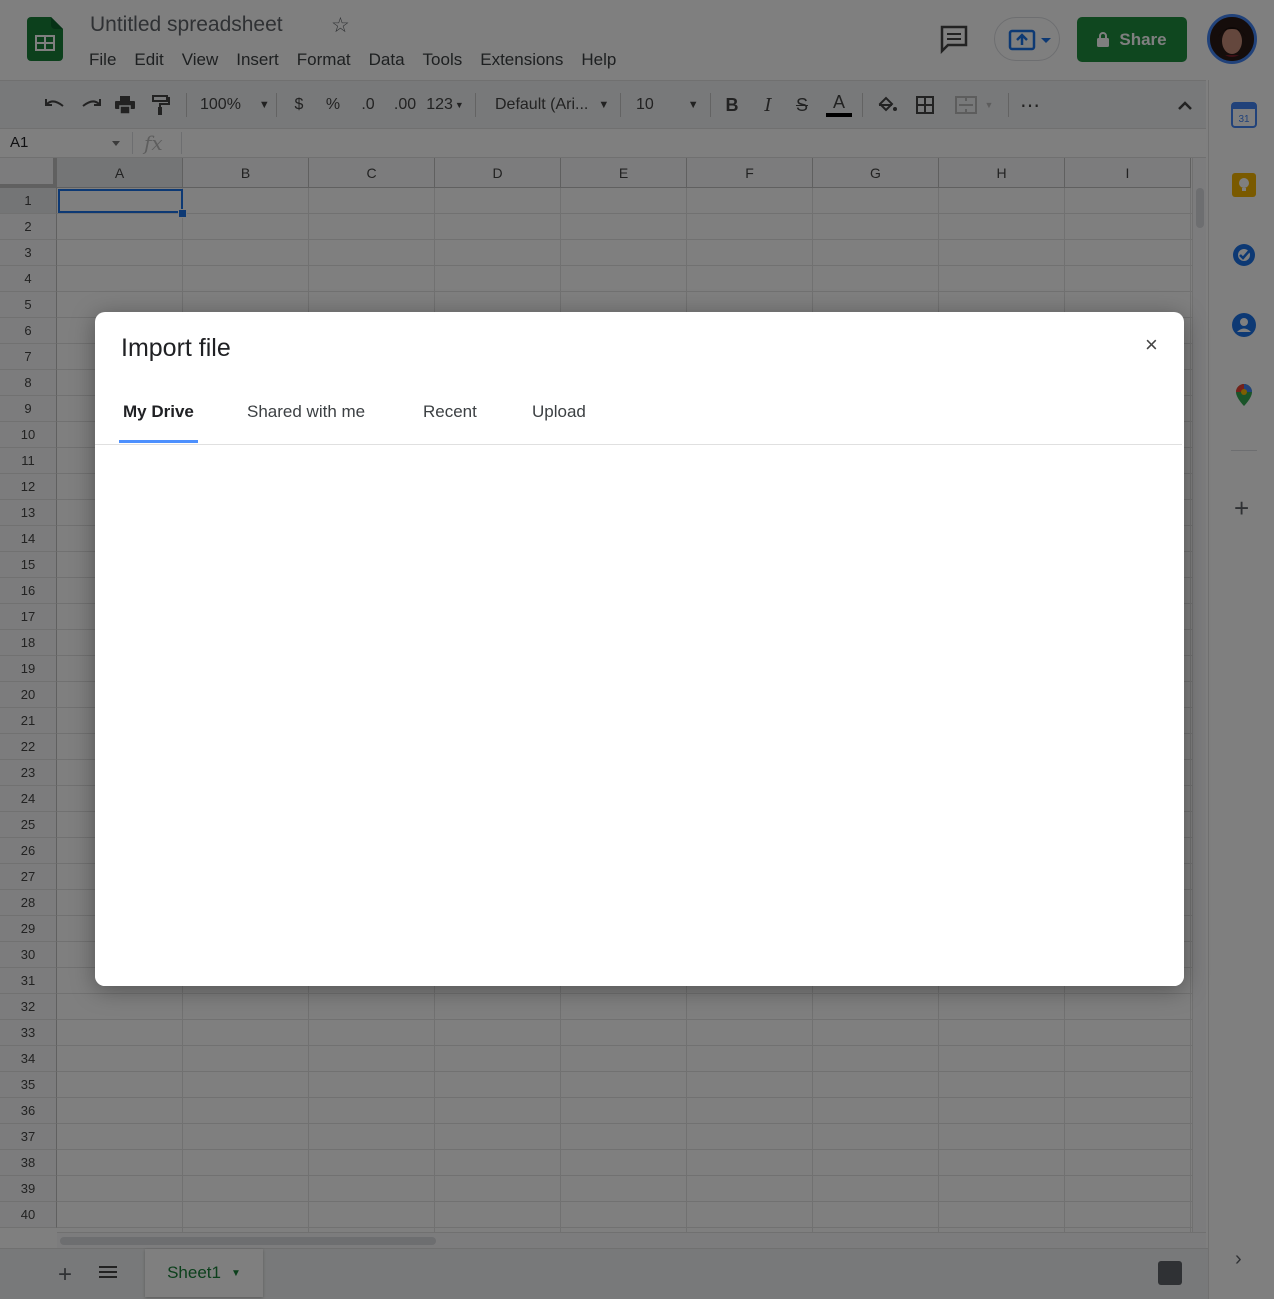 This screenshot has width=1274, height=1299. What do you see at coordinates (158, 412) in the screenshot?
I see `tab-my-drive: My Drive` at bounding box center [158, 412].